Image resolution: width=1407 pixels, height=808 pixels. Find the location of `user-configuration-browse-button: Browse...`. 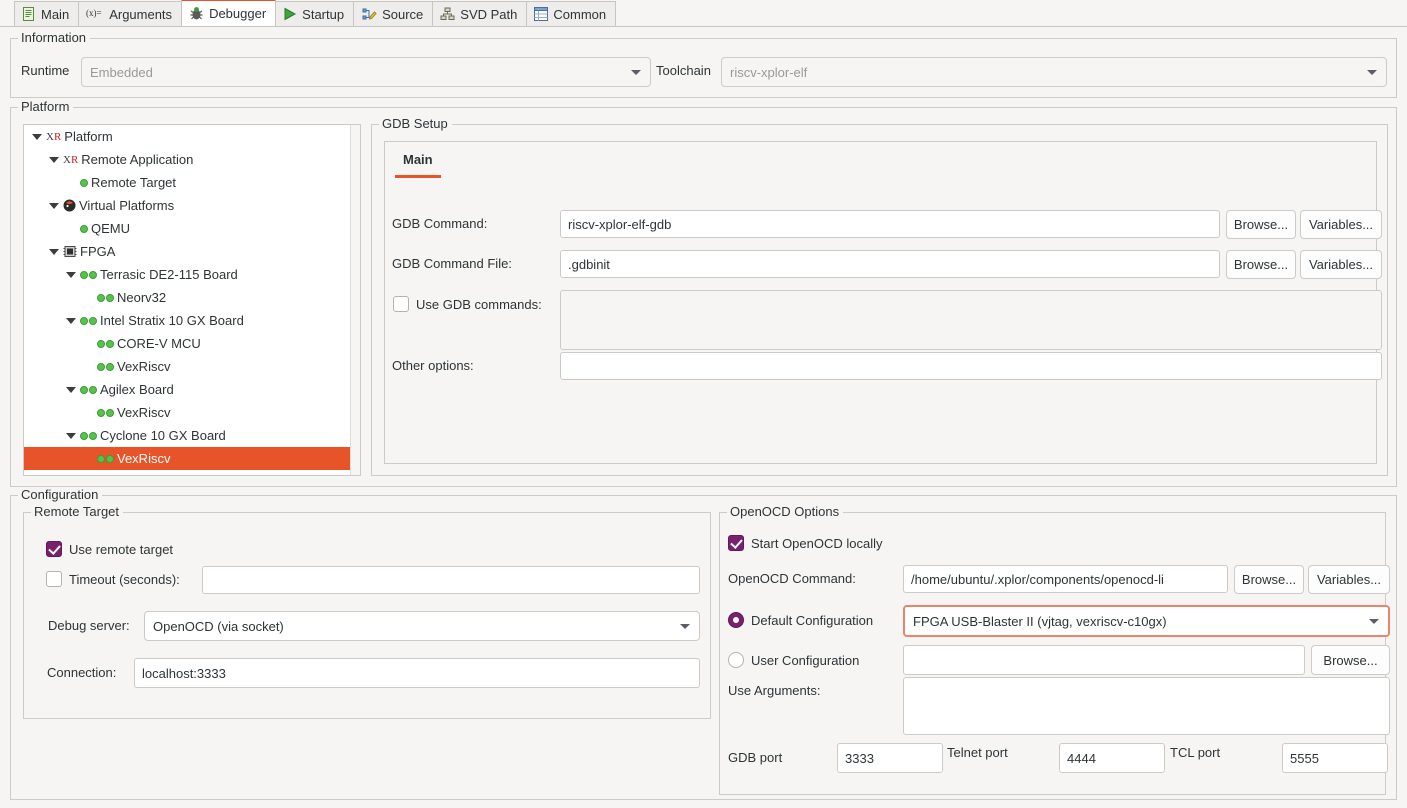

user-configuration-browse-button: Browse... is located at coordinates (1350, 660).